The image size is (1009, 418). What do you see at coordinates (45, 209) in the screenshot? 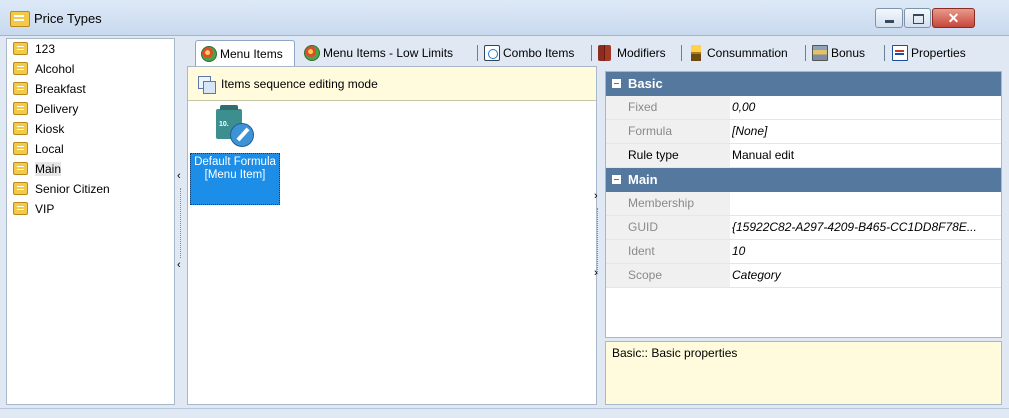
I see `price-type-label: VIP` at bounding box center [45, 209].